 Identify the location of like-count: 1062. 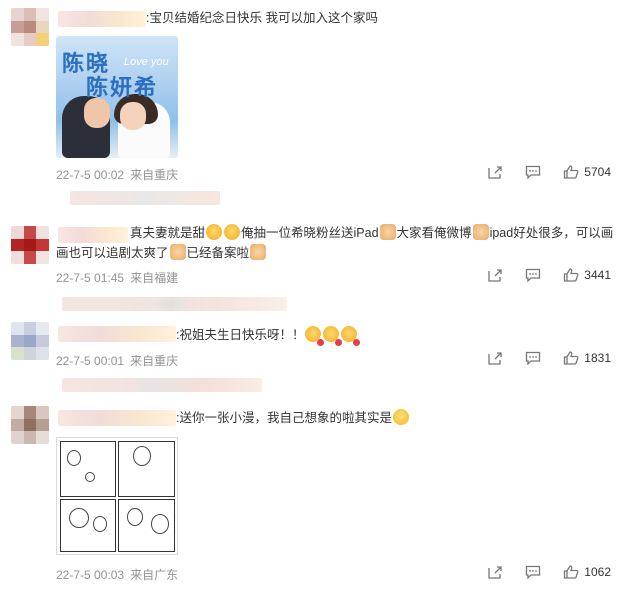
(597, 572).